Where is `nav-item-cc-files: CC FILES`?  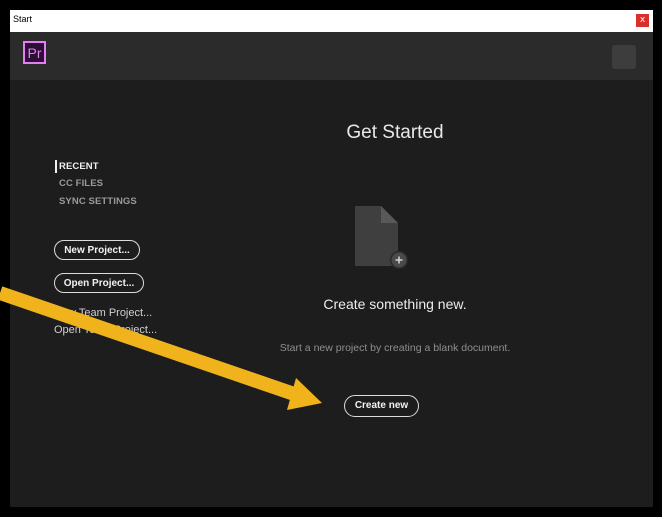 nav-item-cc-files: CC FILES is located at coordinates (81, 183).